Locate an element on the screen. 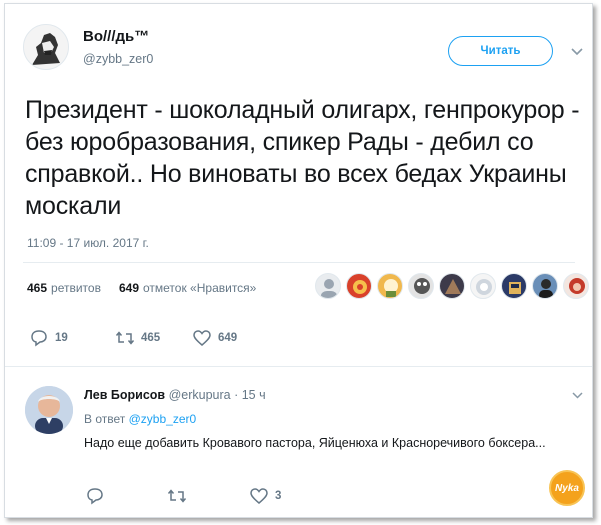  reply-retweet-action is located at coordinates (177, 496).